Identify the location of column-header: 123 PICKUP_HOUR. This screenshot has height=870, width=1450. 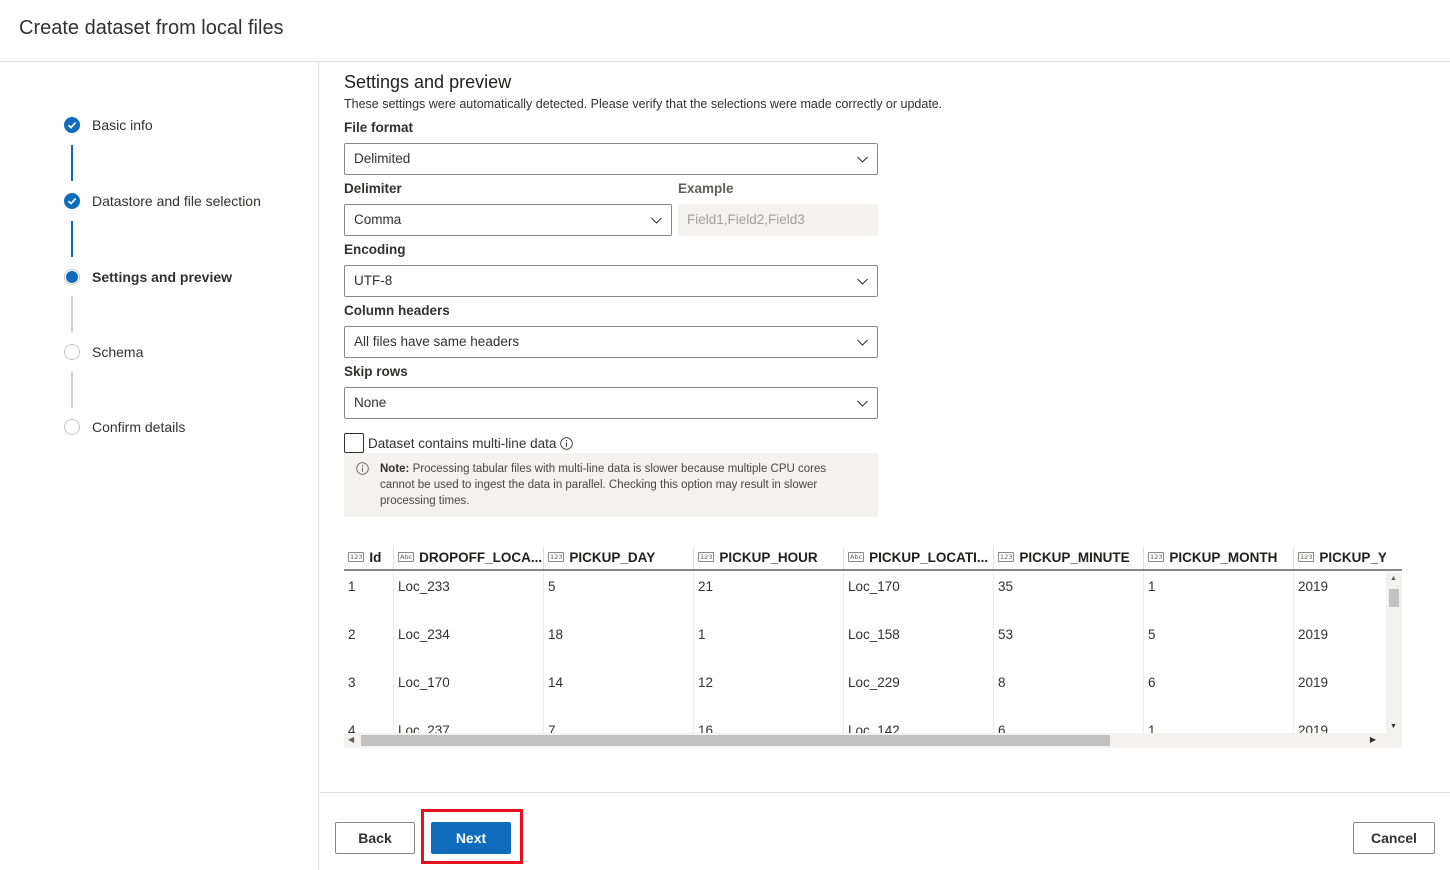
(768, 557).